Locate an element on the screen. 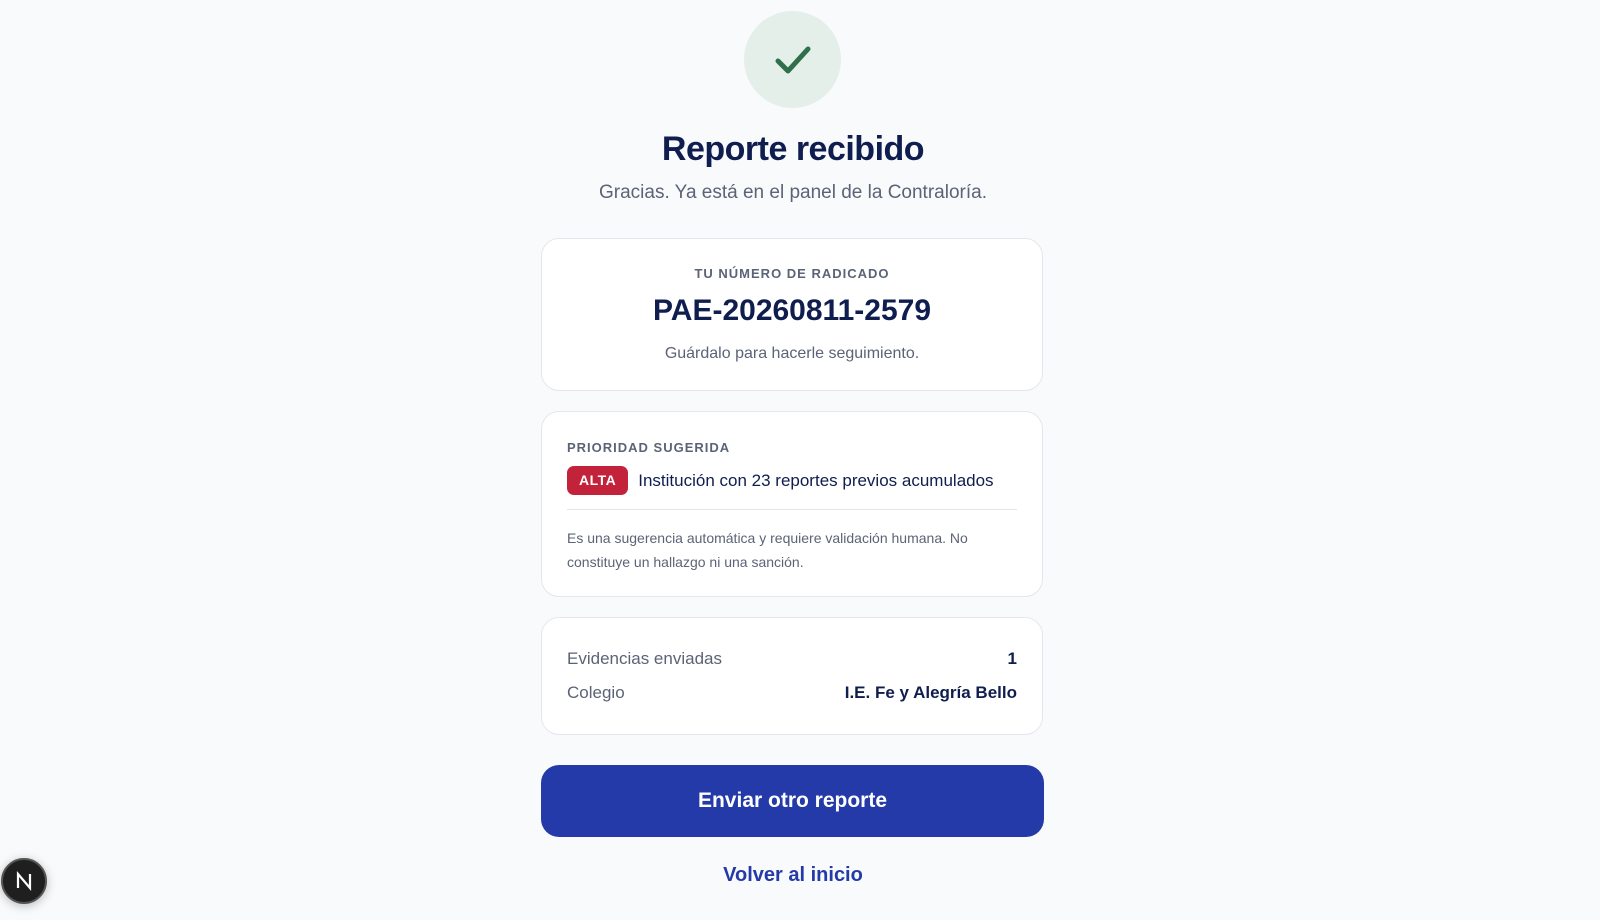 The width and height of the screenshot is (1600, 920). detail-value: 1 is located at coordinates (1012, 658).